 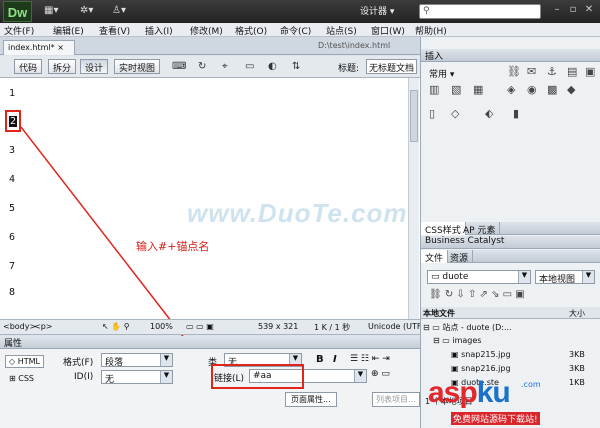 What do you see at coordinates (478, 89) in the screenshot?
I see `date-icon: ▦` at bounding box center [478, 89].